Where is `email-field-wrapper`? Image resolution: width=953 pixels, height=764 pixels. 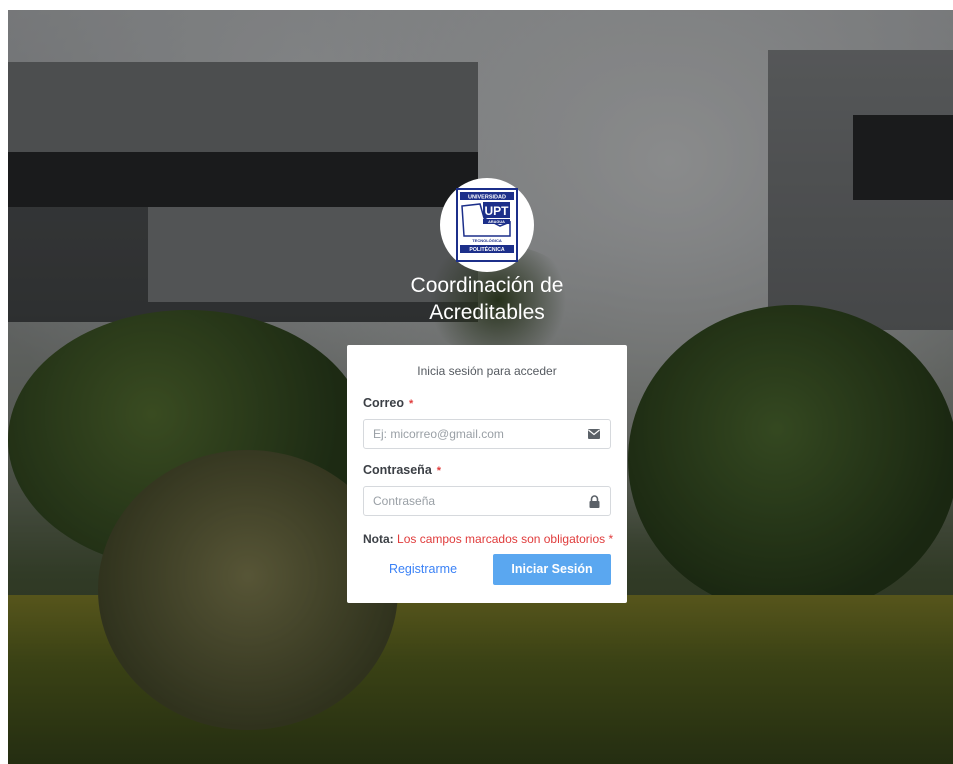 email-field-wrapper is located at coordinates (487, 434).